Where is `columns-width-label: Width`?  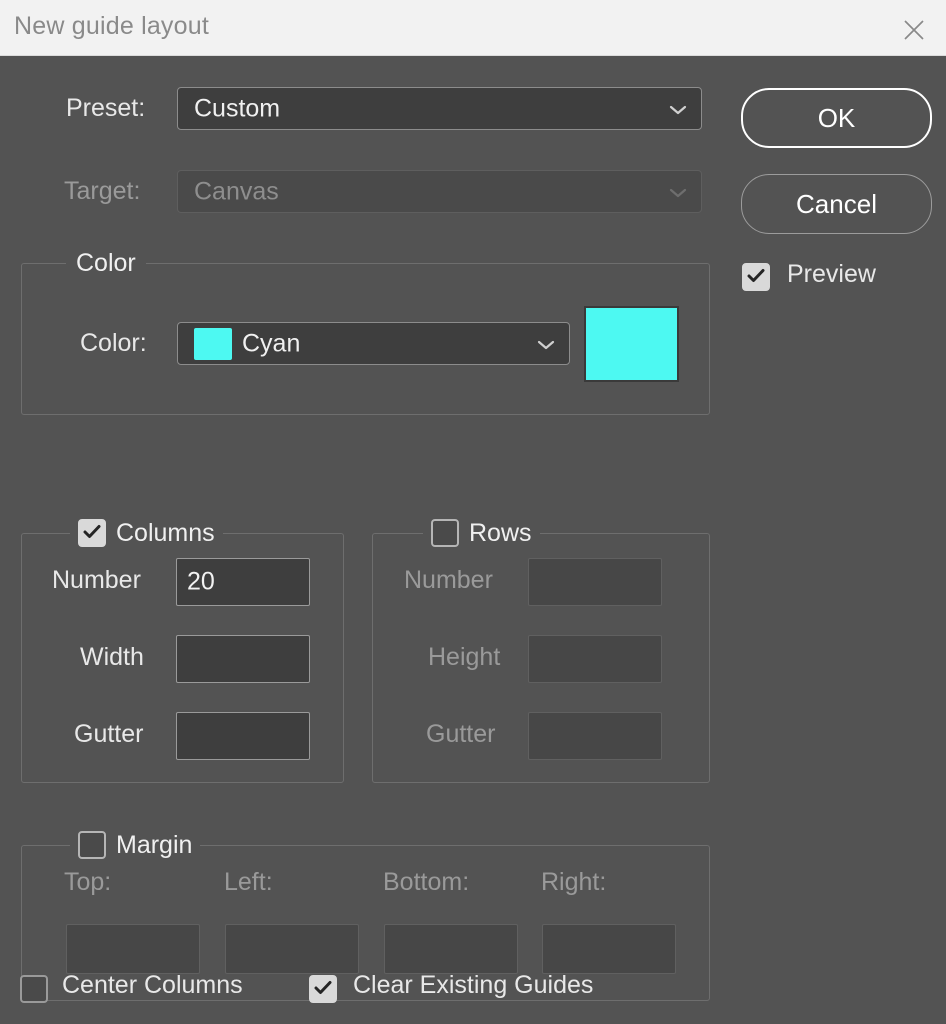
columns-width-label: Width is located at coordinates (112, 657).